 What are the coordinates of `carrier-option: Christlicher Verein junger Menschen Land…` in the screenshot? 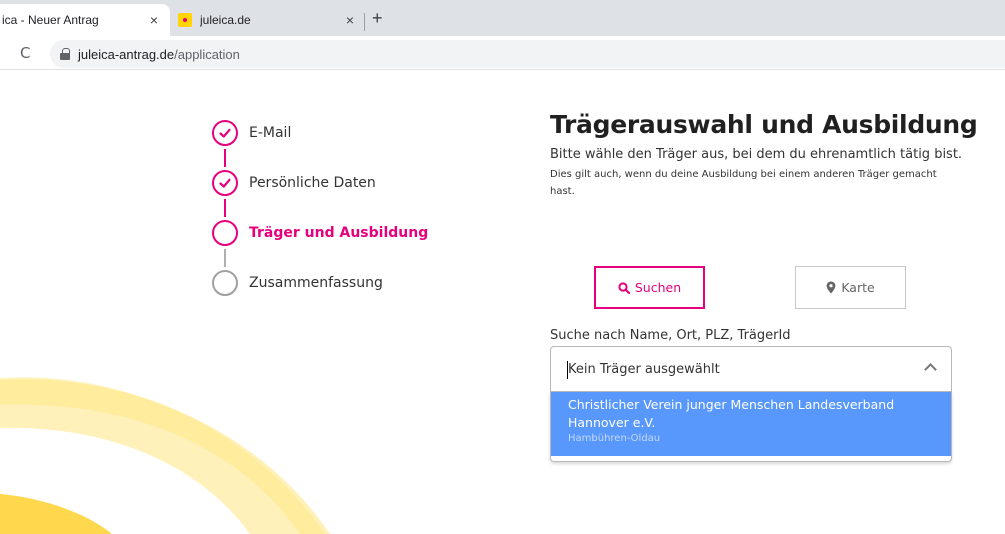 It's located at (751, 424).